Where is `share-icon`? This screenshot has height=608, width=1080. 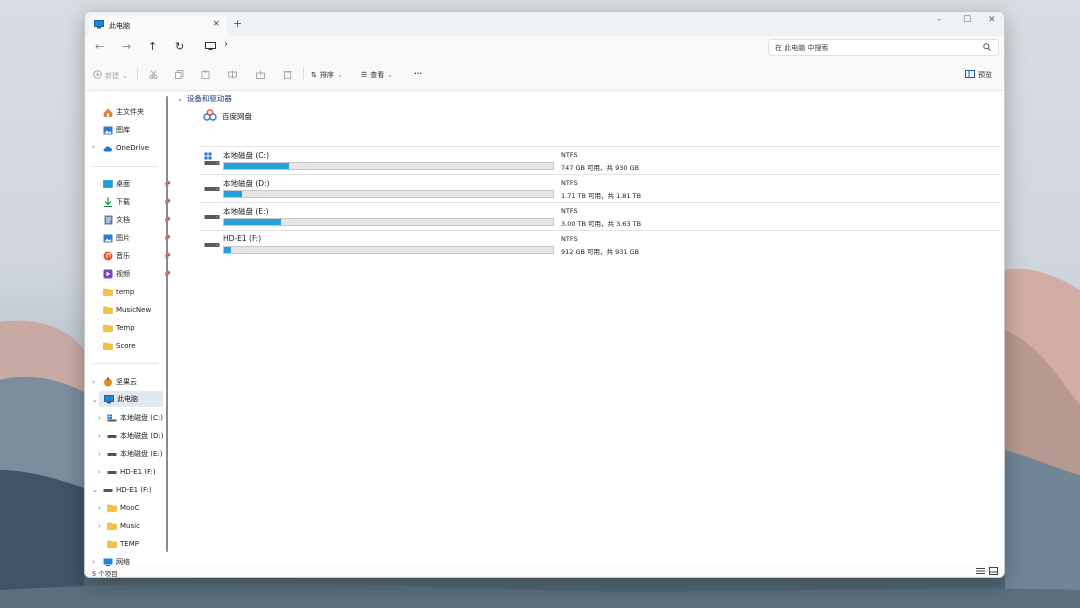 share-icon is located at coordinates (260, 74).